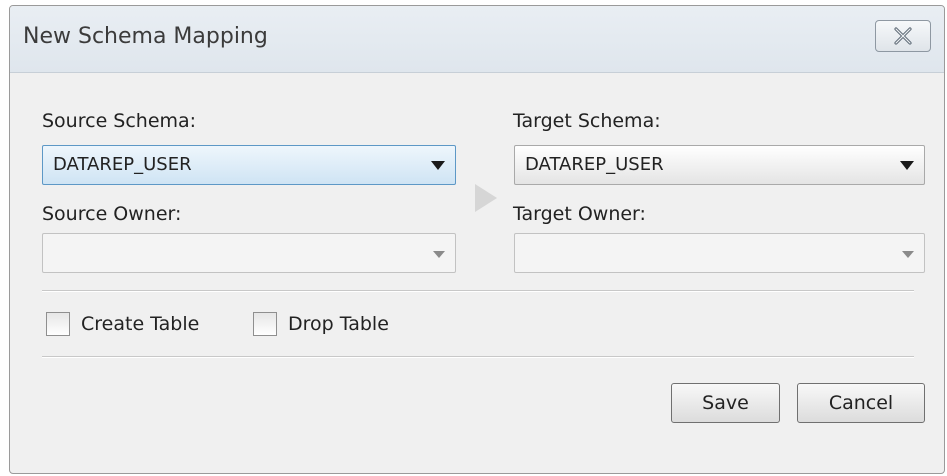 This screenshot has width=947, height=476. I want to click on target-owner-select, so click(719, 253).